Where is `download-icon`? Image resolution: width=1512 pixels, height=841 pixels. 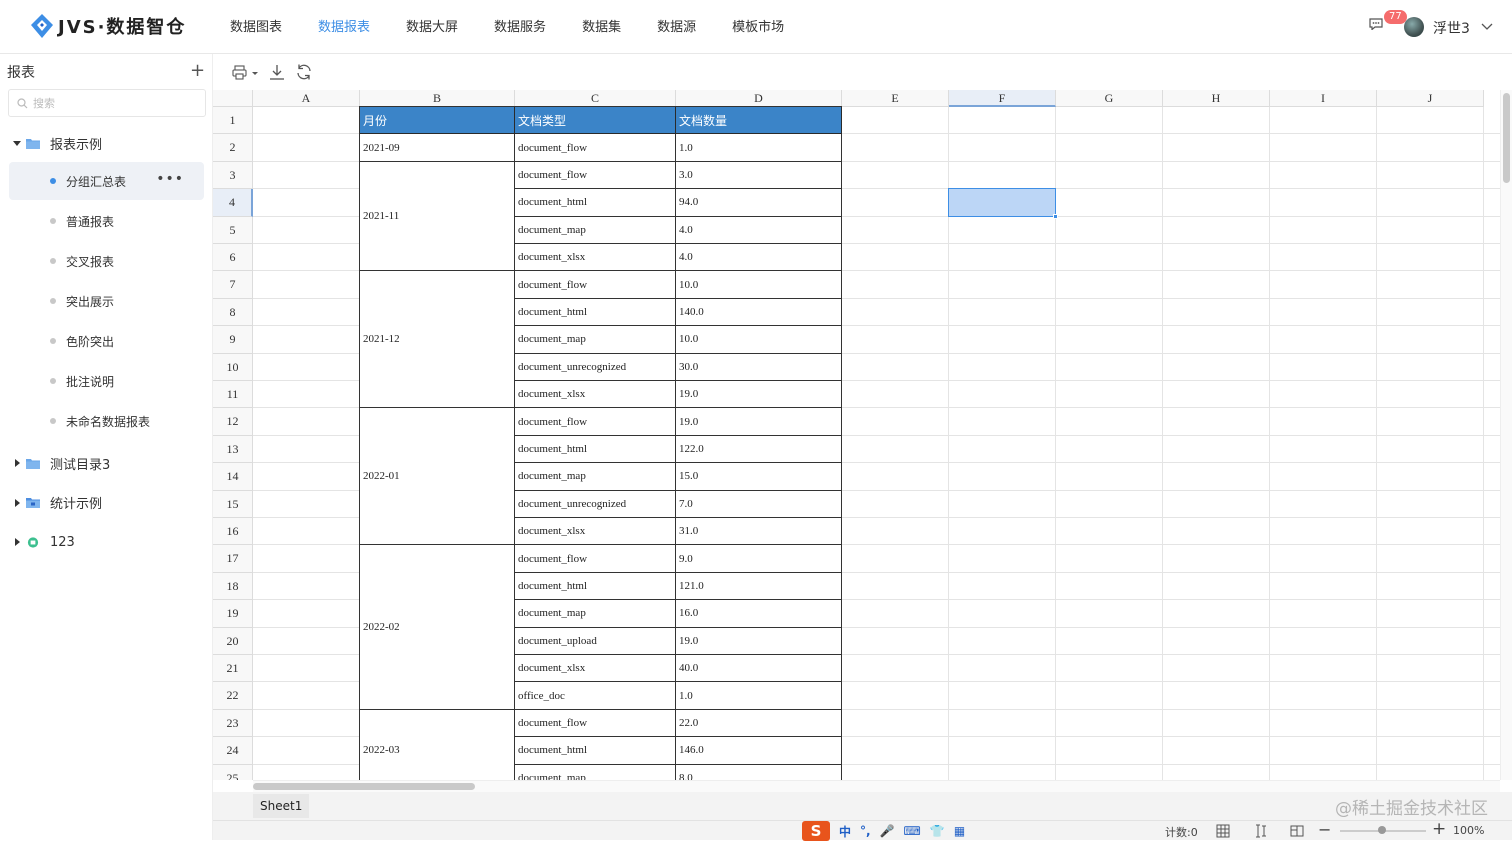 download-icon is located at coordinates (277, 72).